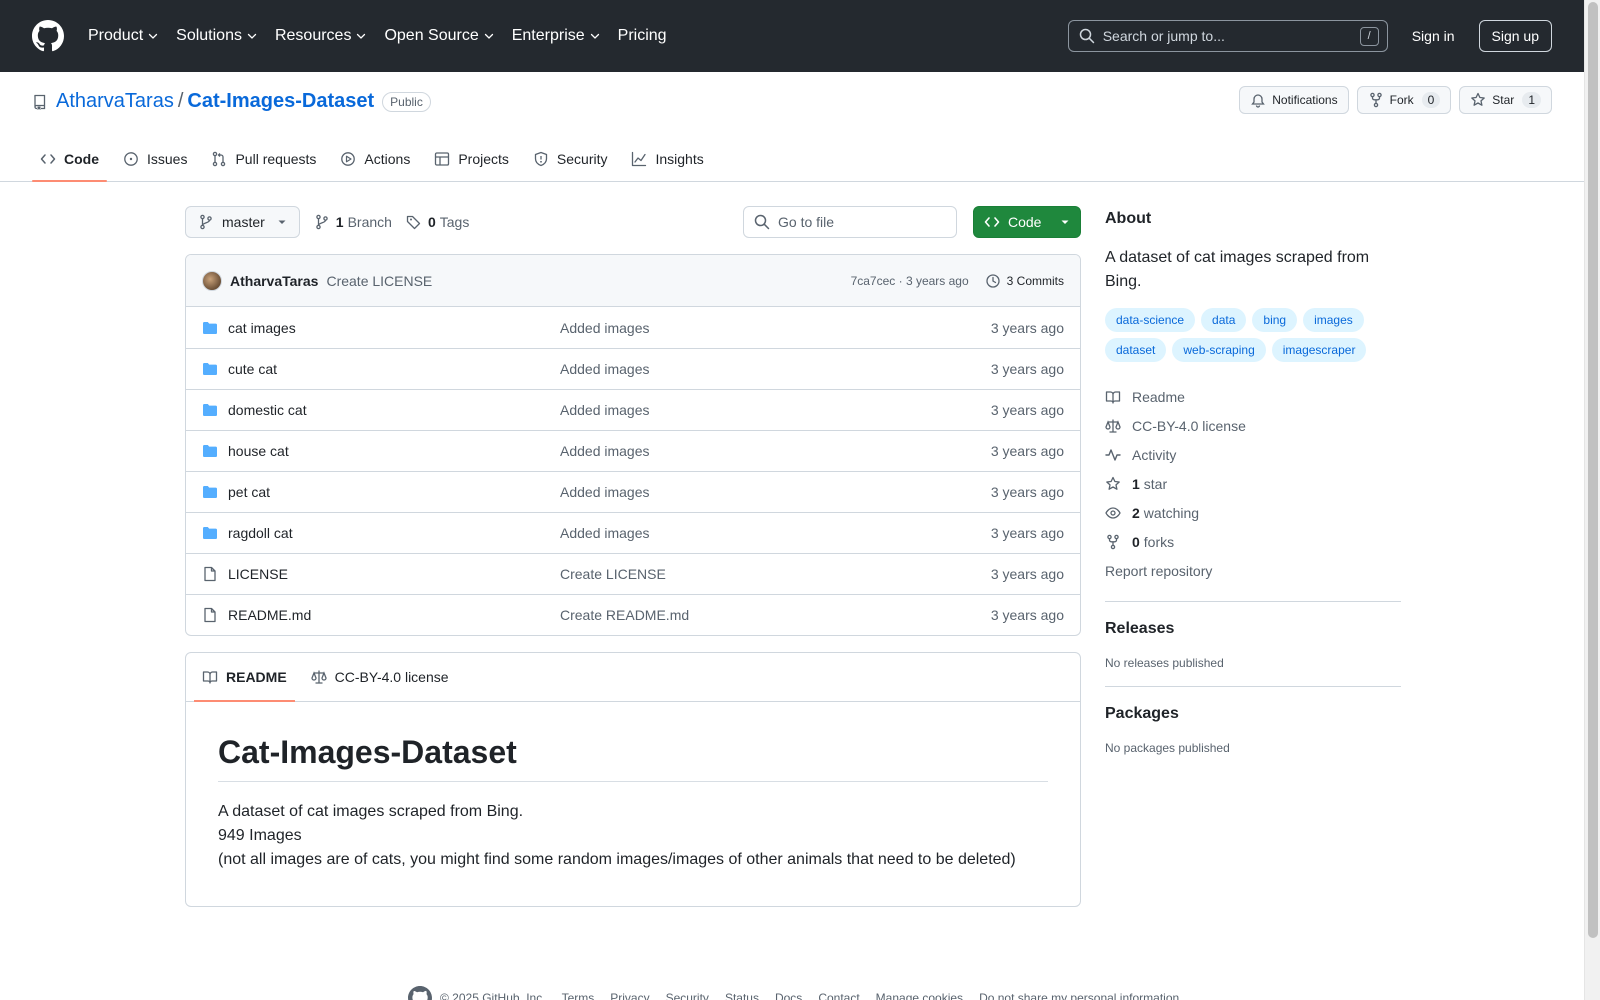 The height and width of the screenshot is (1000, 1600). Describe the element at coordinates (1333, 320) in the screenshot. I see `topic-tag: images` at that location.